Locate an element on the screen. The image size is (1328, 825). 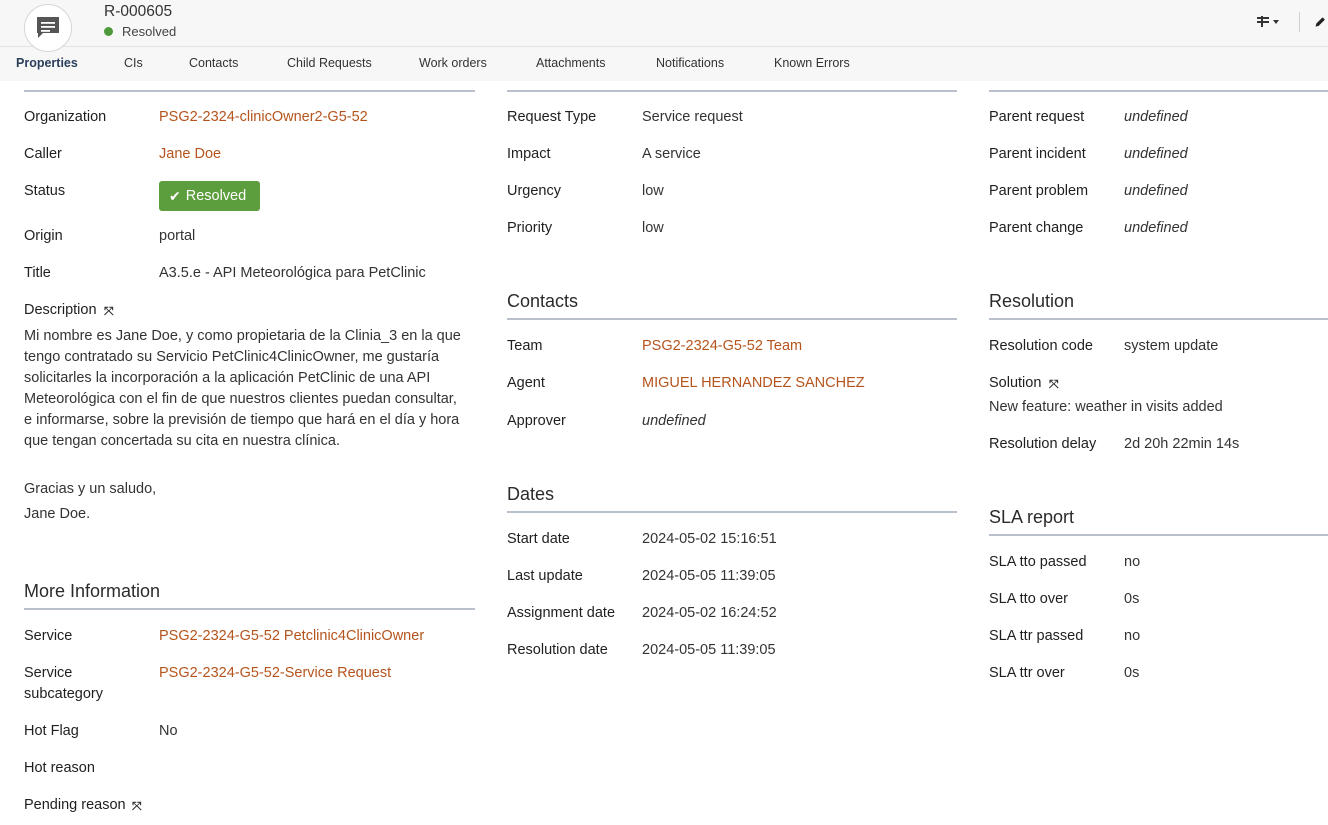
sla-tto-over-label: SLA tto over is located at coordinates (1028, 599).